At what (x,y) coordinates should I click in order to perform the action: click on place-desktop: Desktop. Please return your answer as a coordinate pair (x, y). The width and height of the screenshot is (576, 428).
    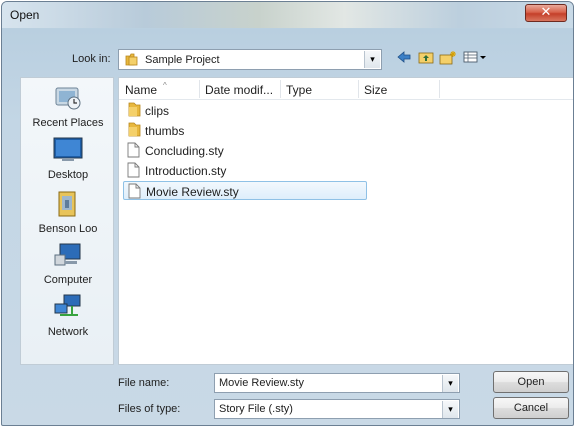
    Looking at the image, I should click on (68, 158).